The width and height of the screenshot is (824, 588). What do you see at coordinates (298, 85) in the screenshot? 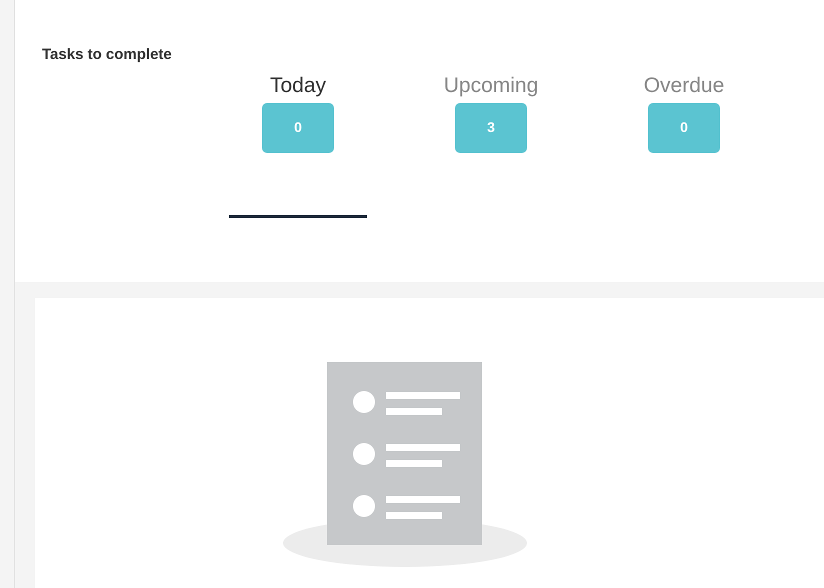
I see `tab-label: Today` at bounding box center [298, 85].